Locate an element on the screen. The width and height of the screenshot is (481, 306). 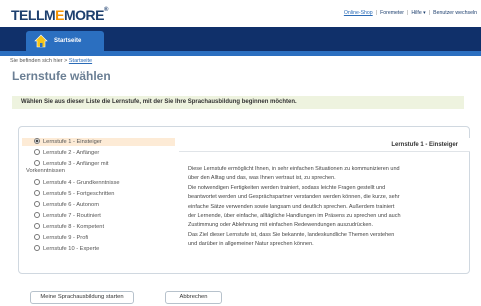
level-option-2: Lernstufe 2 - Anfänger is located at coordinates (98, 153).